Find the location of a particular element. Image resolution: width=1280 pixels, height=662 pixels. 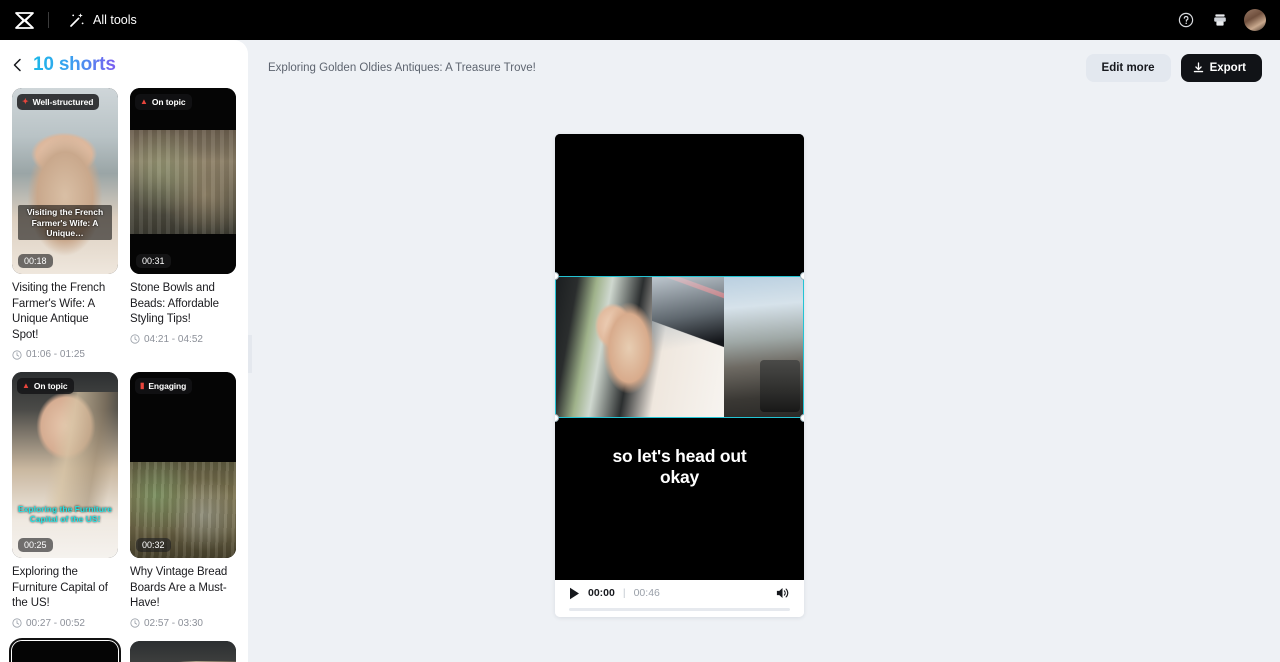

duration-badge: 00:25 is located at coordinates (35, 545).